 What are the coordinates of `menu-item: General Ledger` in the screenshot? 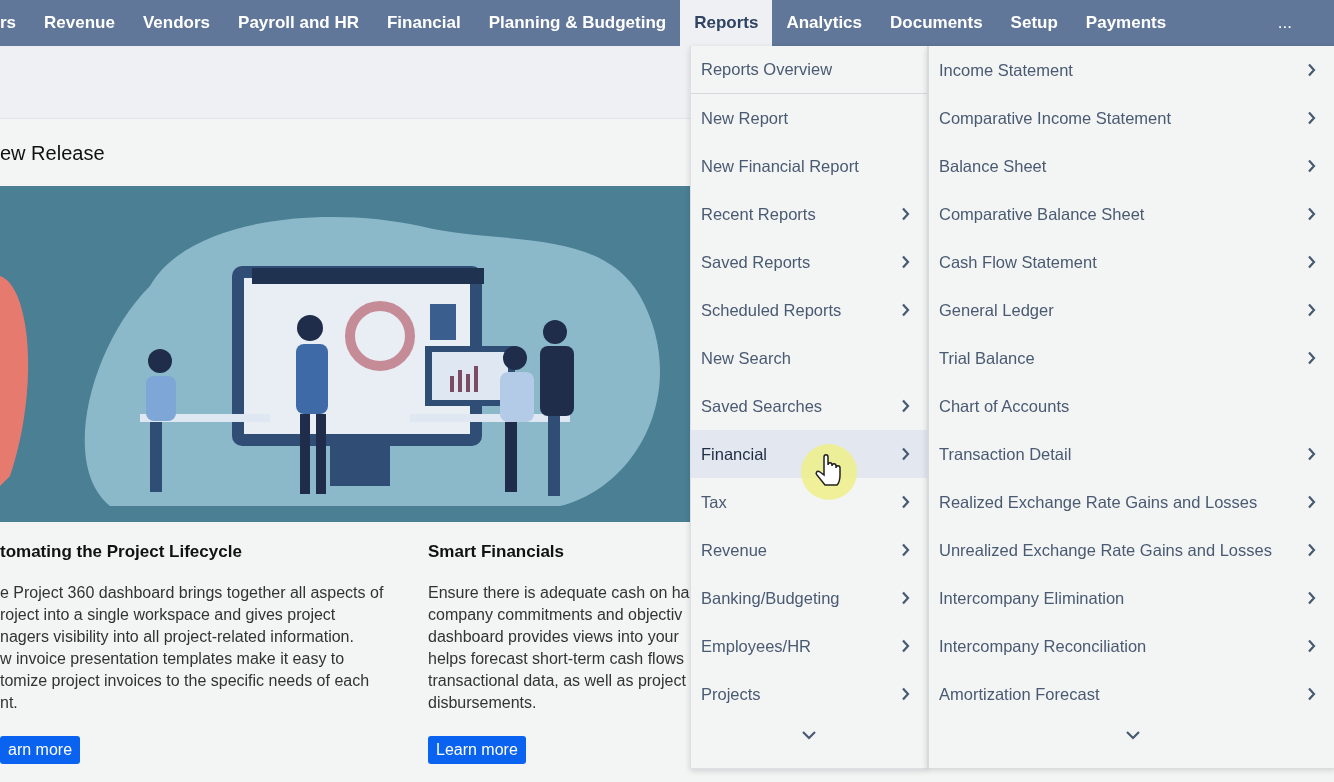 It's located at (1131, 310).